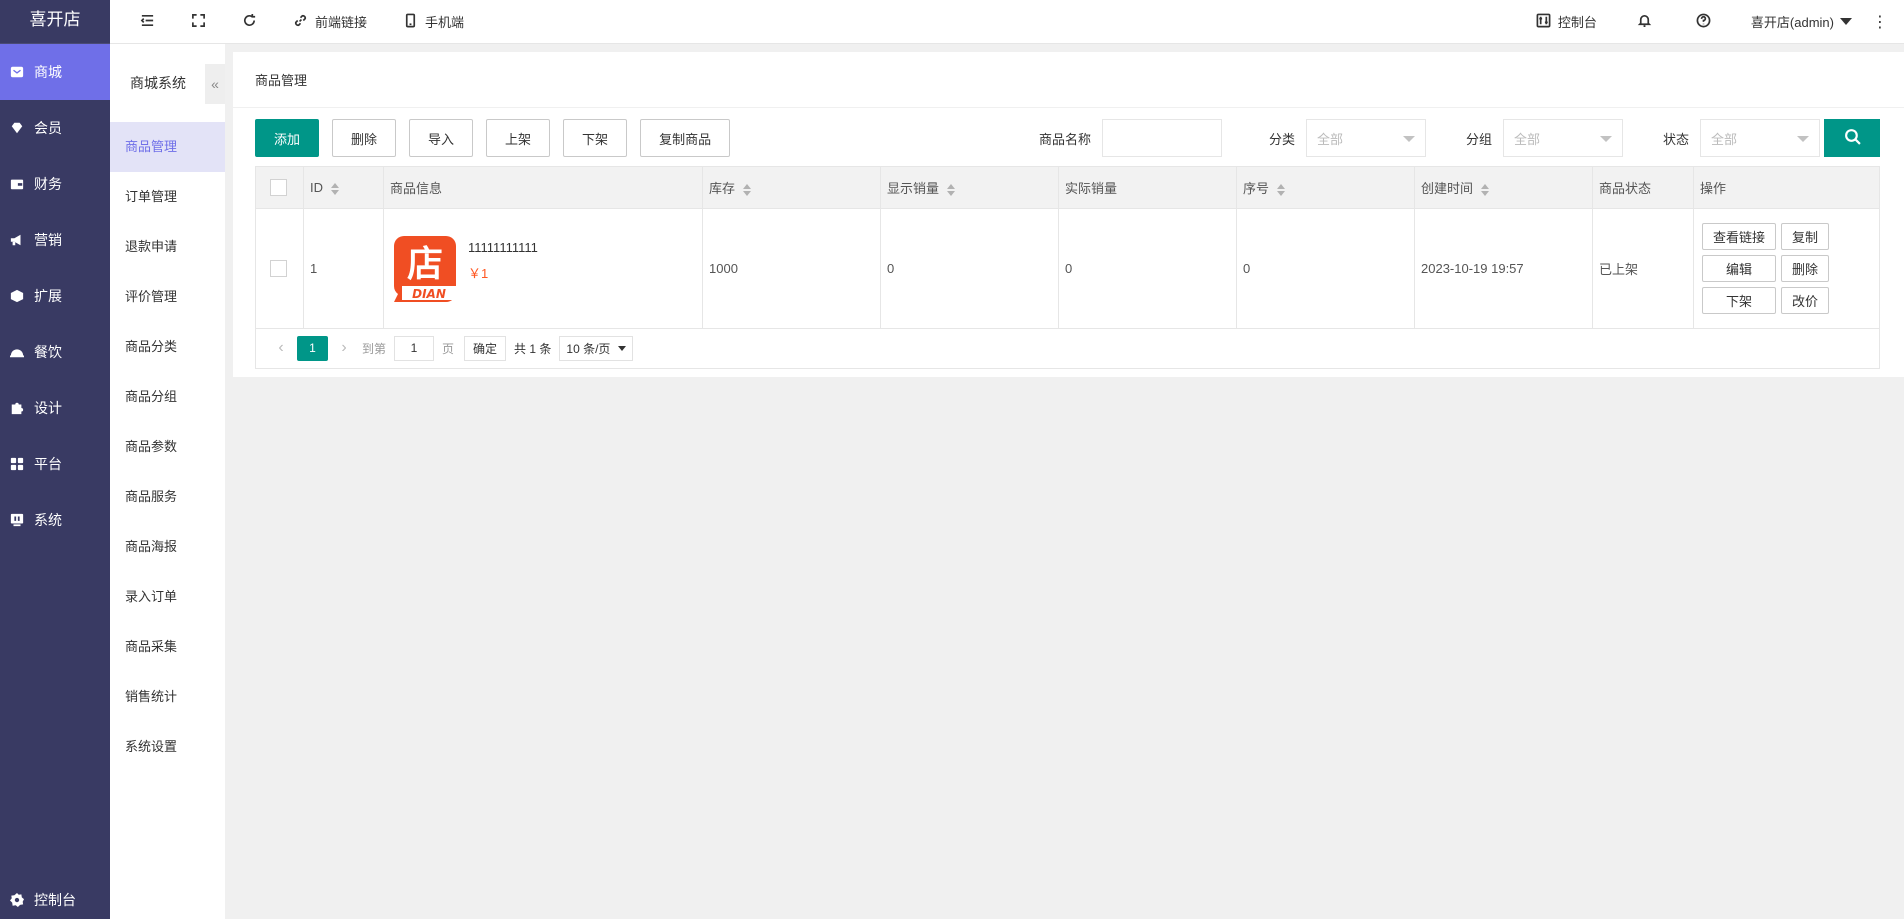 Image resolution: width=1904 pixels, height=919 pixels. I want to click on grid-icon, so click(17, 464).